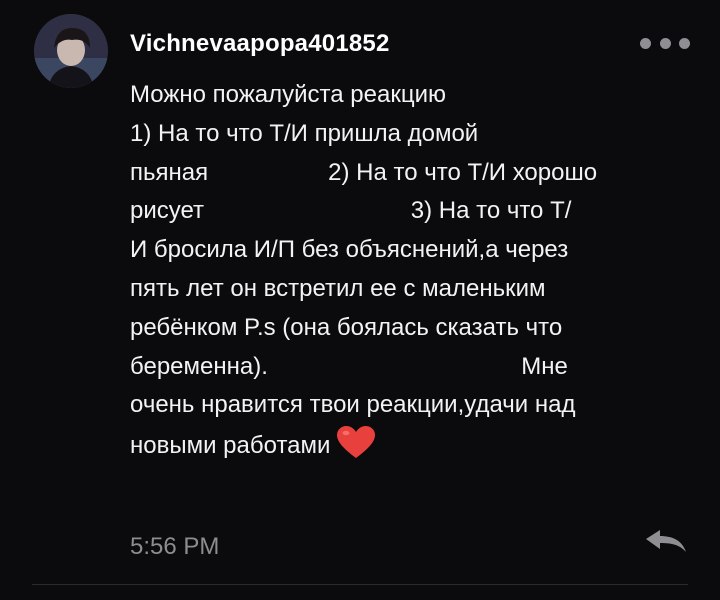 The width and height of the screenshot is (720, 600). I want to click on comment-line: новыми работами, so click(230, 446).